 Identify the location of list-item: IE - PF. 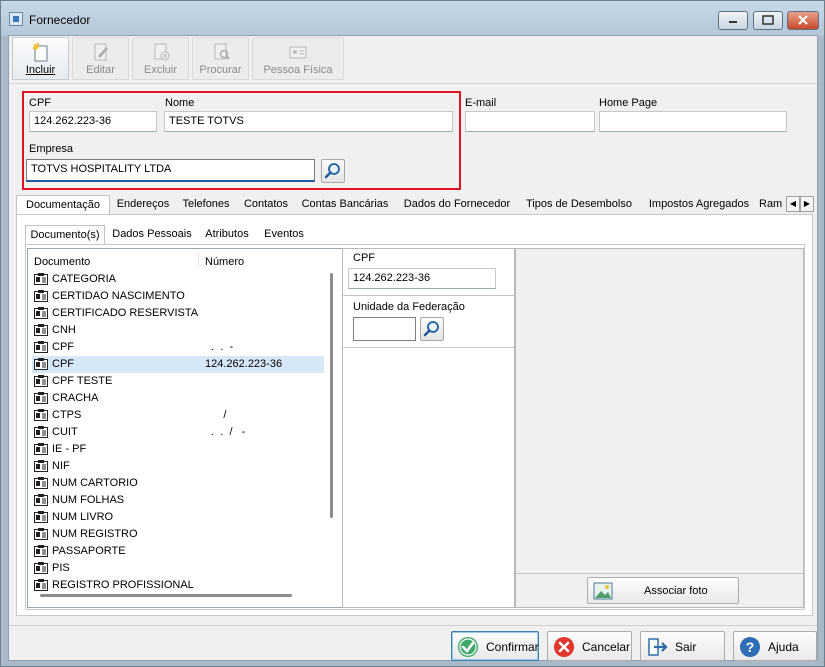
(178, 449).